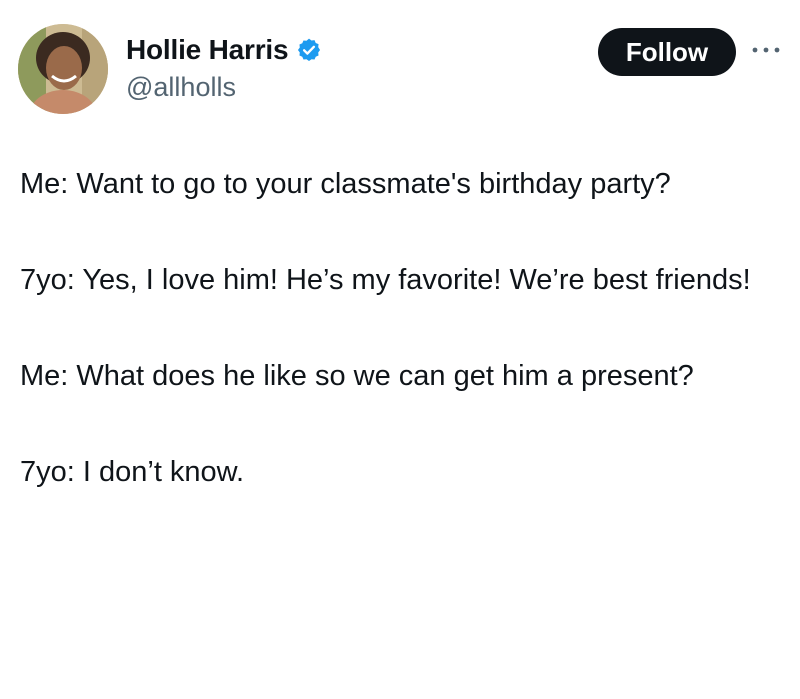 The width and height of the screenshot is (800, 699). I want to click on avatar, so click(63, 69).